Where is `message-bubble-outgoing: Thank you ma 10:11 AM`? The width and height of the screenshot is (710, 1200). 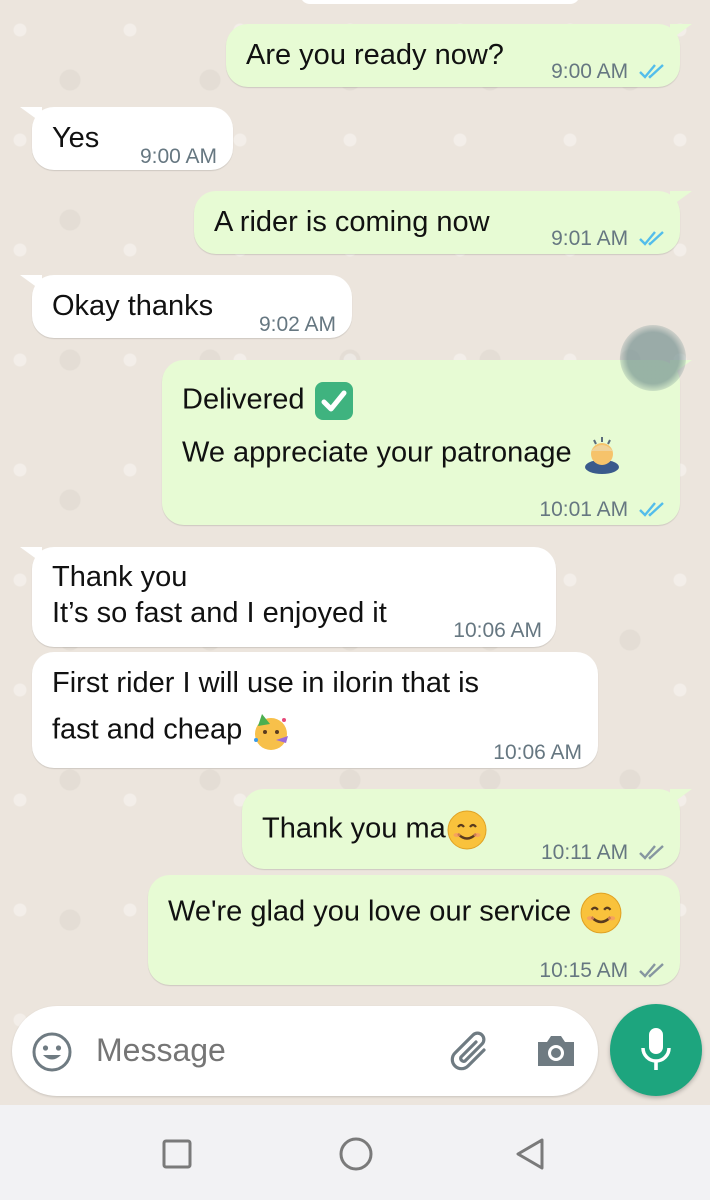 message-bubble-outgoing: Thank you ma 10:11 AM is located at coordinates (467, 830).